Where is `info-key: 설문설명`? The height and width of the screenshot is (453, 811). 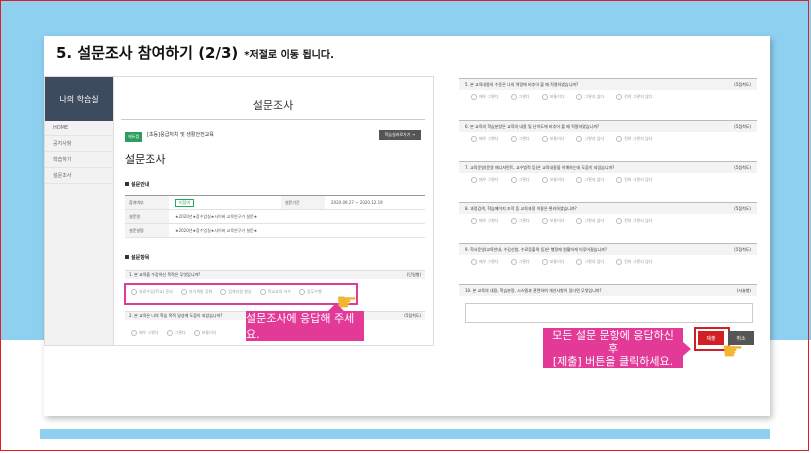 info-key: 설문설명 is located at coordinates (147, 230).